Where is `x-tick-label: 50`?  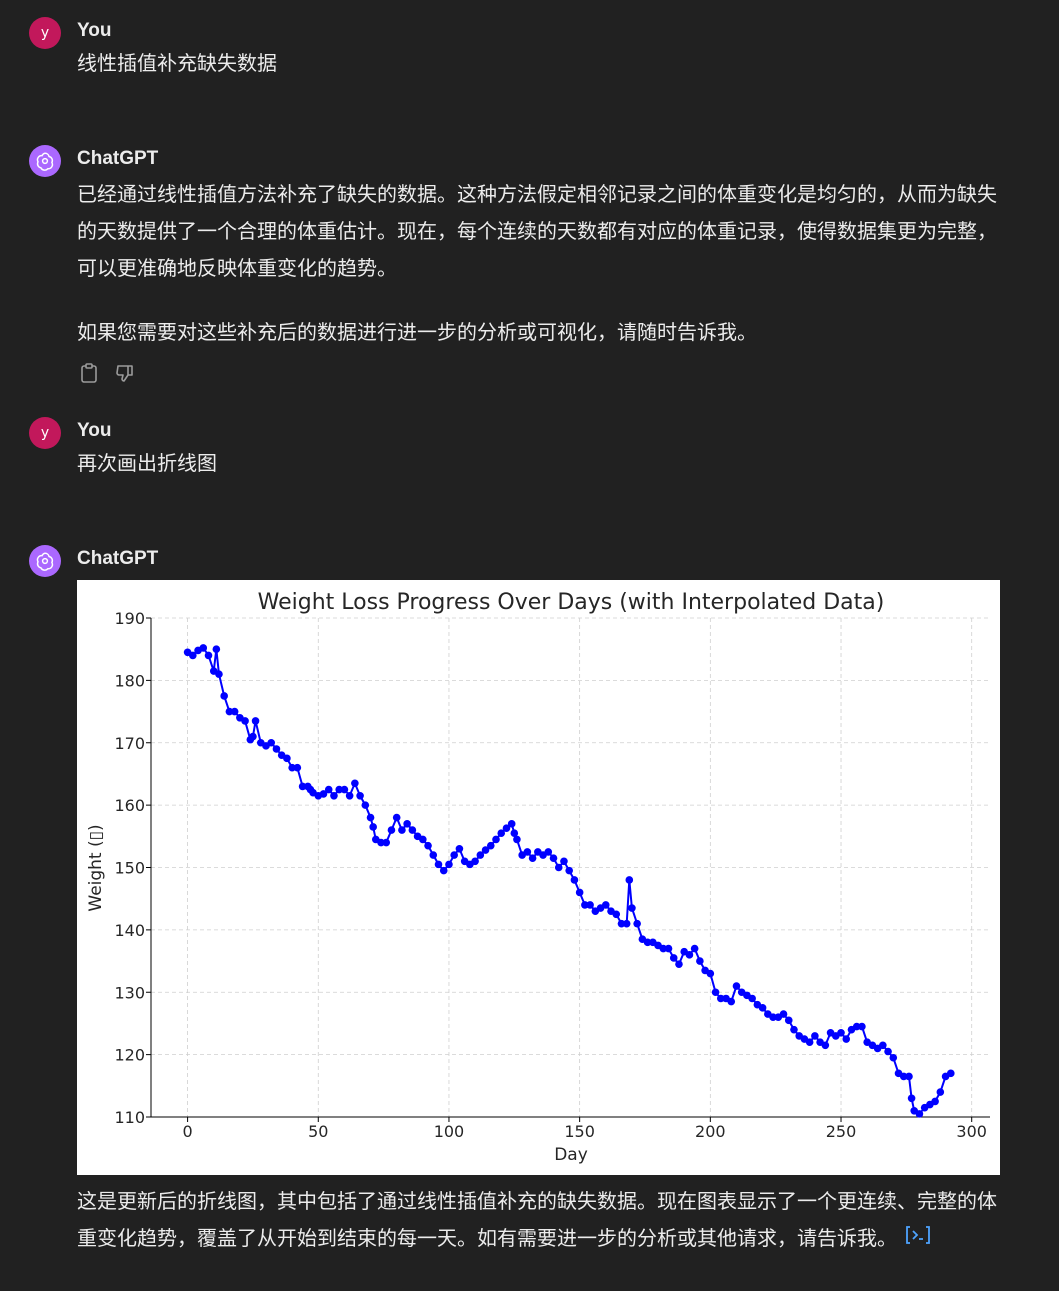 x-tick-label: 50 is located at coordinates (318, 1131).